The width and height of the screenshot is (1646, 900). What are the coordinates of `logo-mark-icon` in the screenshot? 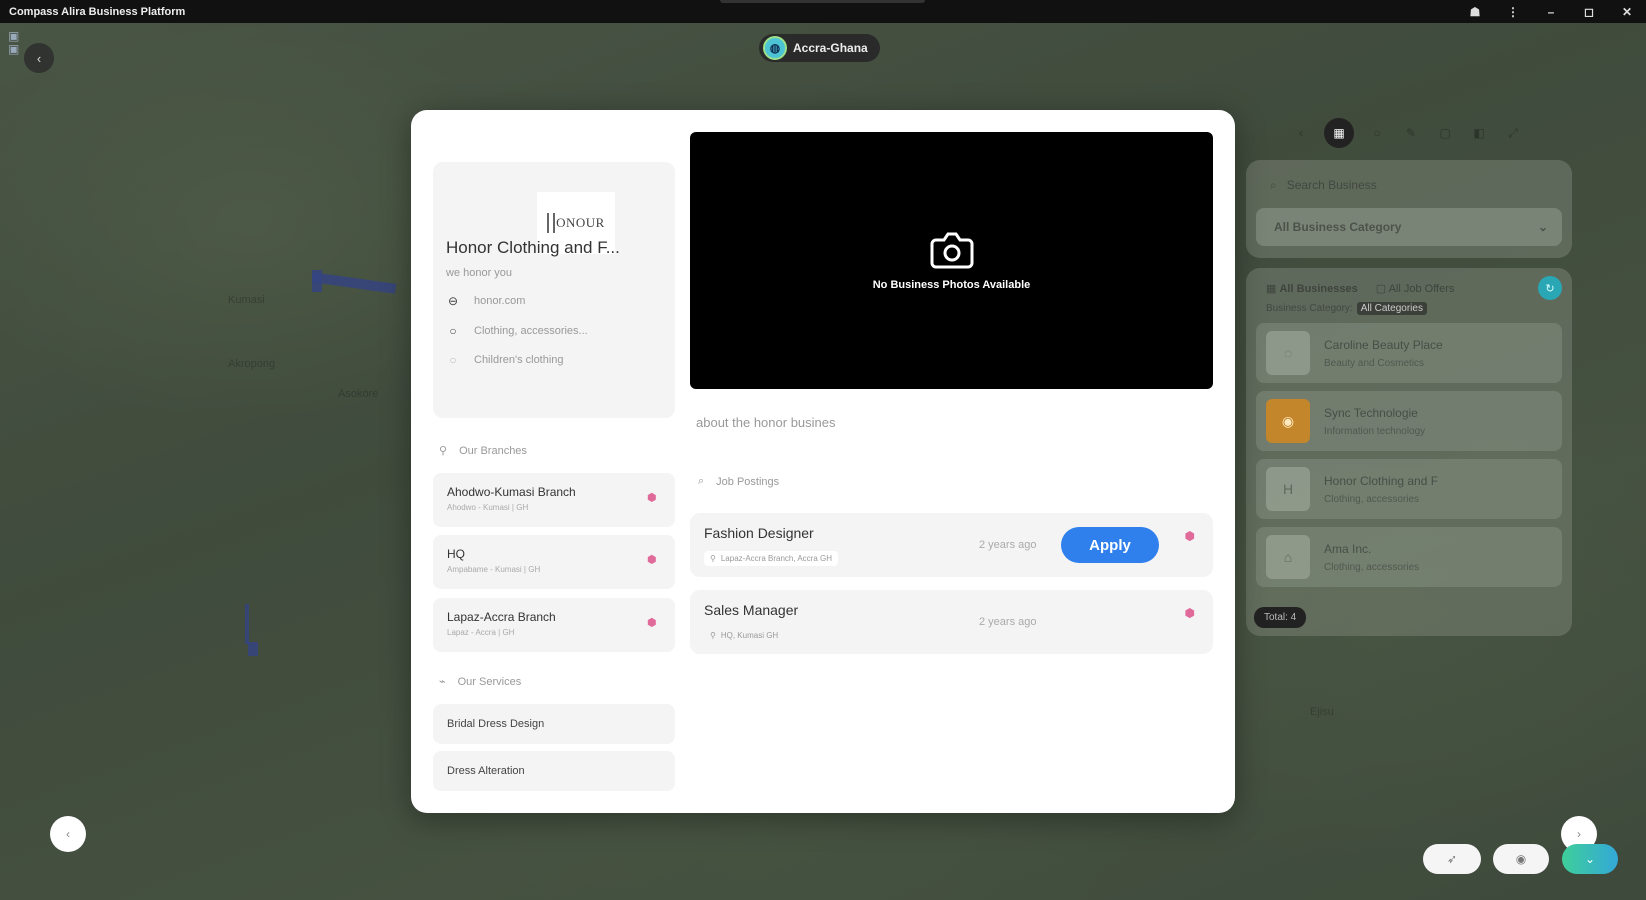 It's located at (551, 223).